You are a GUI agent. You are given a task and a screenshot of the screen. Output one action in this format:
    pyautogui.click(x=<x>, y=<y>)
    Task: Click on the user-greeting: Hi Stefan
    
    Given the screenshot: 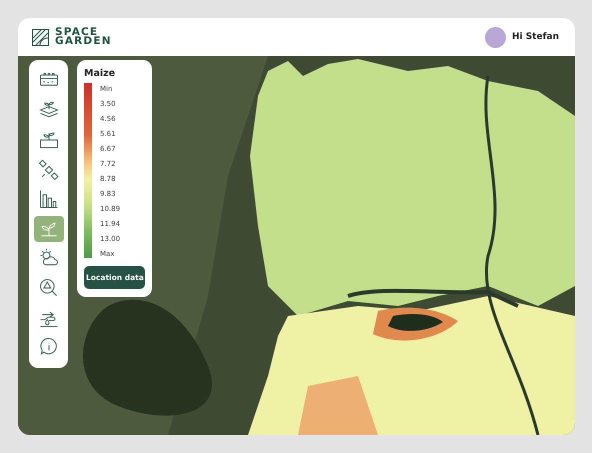 What is the action you would take?
    pyautogui.click(x=535, y=37)
    